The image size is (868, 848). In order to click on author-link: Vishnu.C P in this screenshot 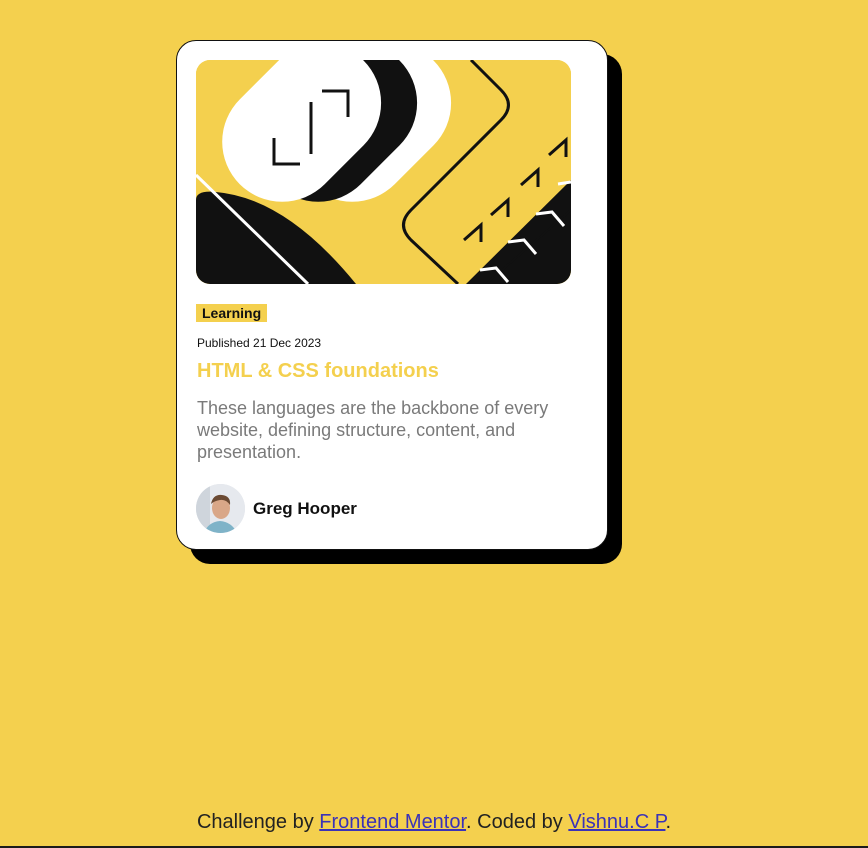, I will do `click(616, 822)`.